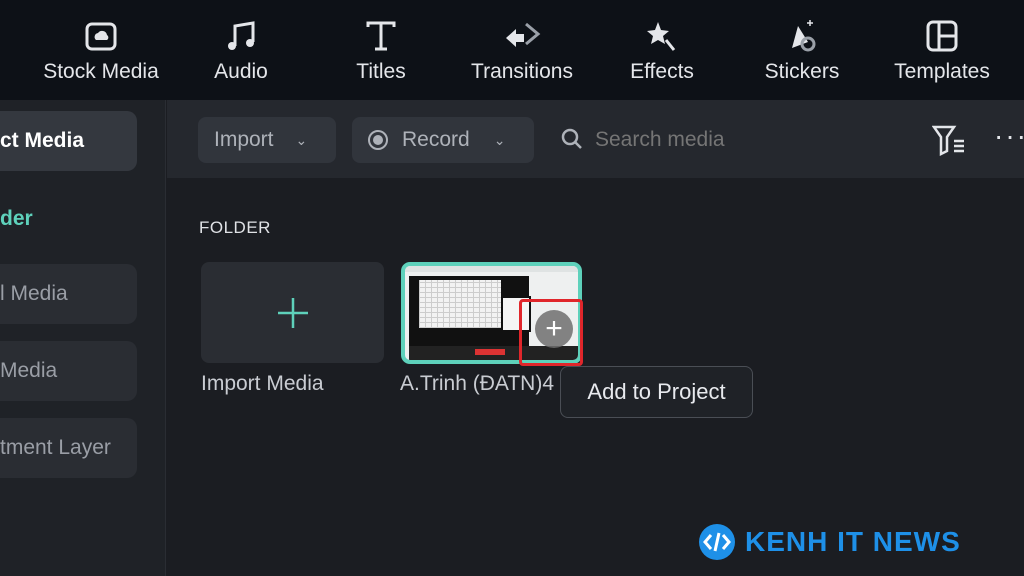  I want to click on sidebar-item-folder: der, so click(16, 219).